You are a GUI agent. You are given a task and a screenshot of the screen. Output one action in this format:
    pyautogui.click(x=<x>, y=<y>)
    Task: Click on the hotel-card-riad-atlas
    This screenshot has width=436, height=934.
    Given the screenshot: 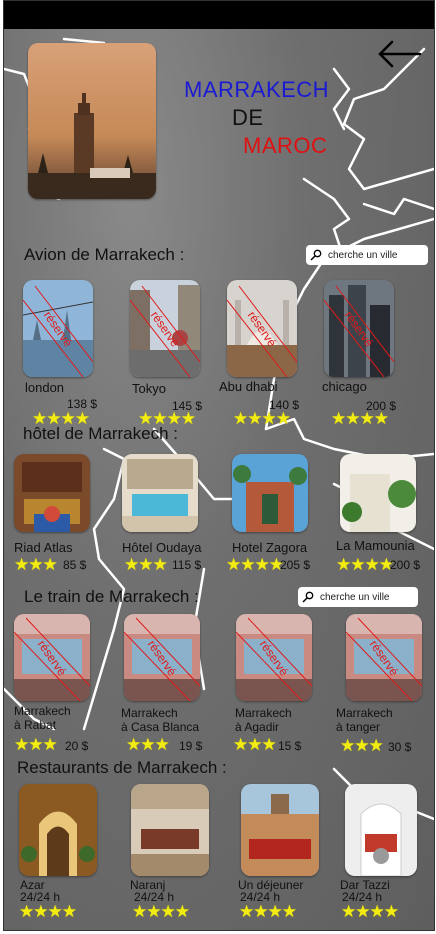 What is the action you would take?
    pyautogui.click(x=52, y=493)
    